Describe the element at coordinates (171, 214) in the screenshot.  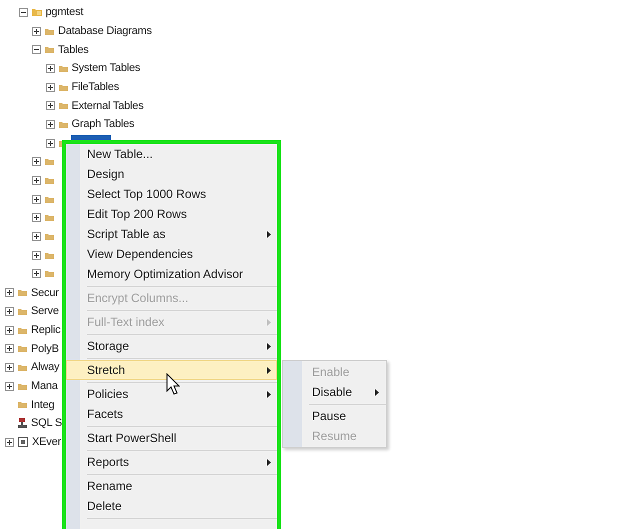
I see `menu-item: Edit Top 200 Rows` at that location.